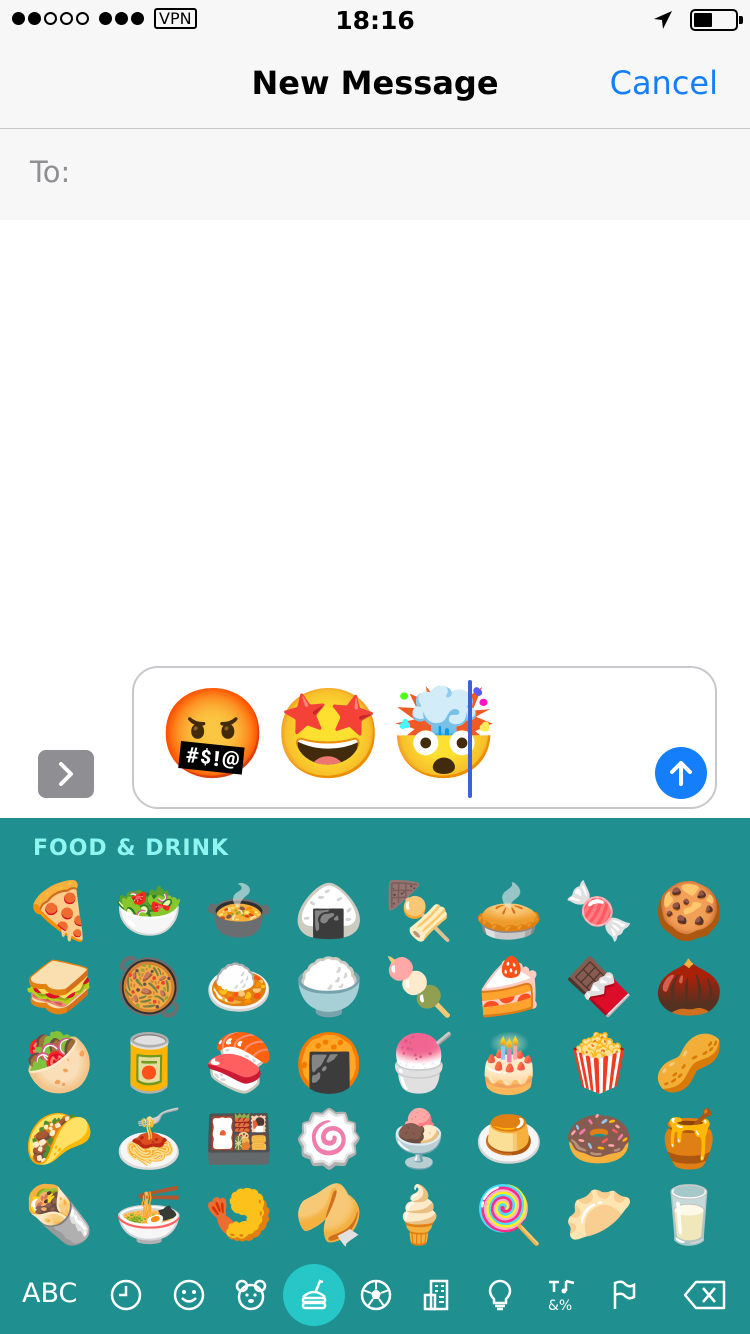 This screenshot has width=750, height=1334. I want to click on emoji-key: 🍿, so click(599, 1064).